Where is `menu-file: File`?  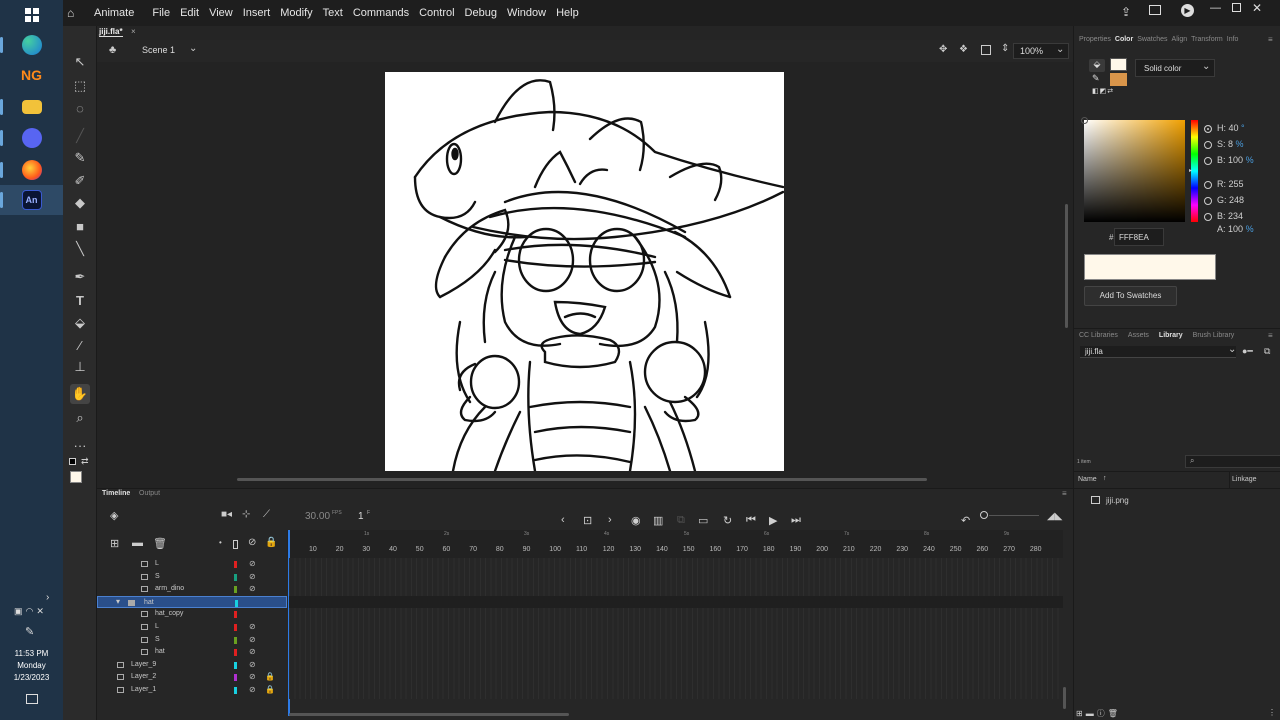 menu-file: File is located at coordinates (161, 13).